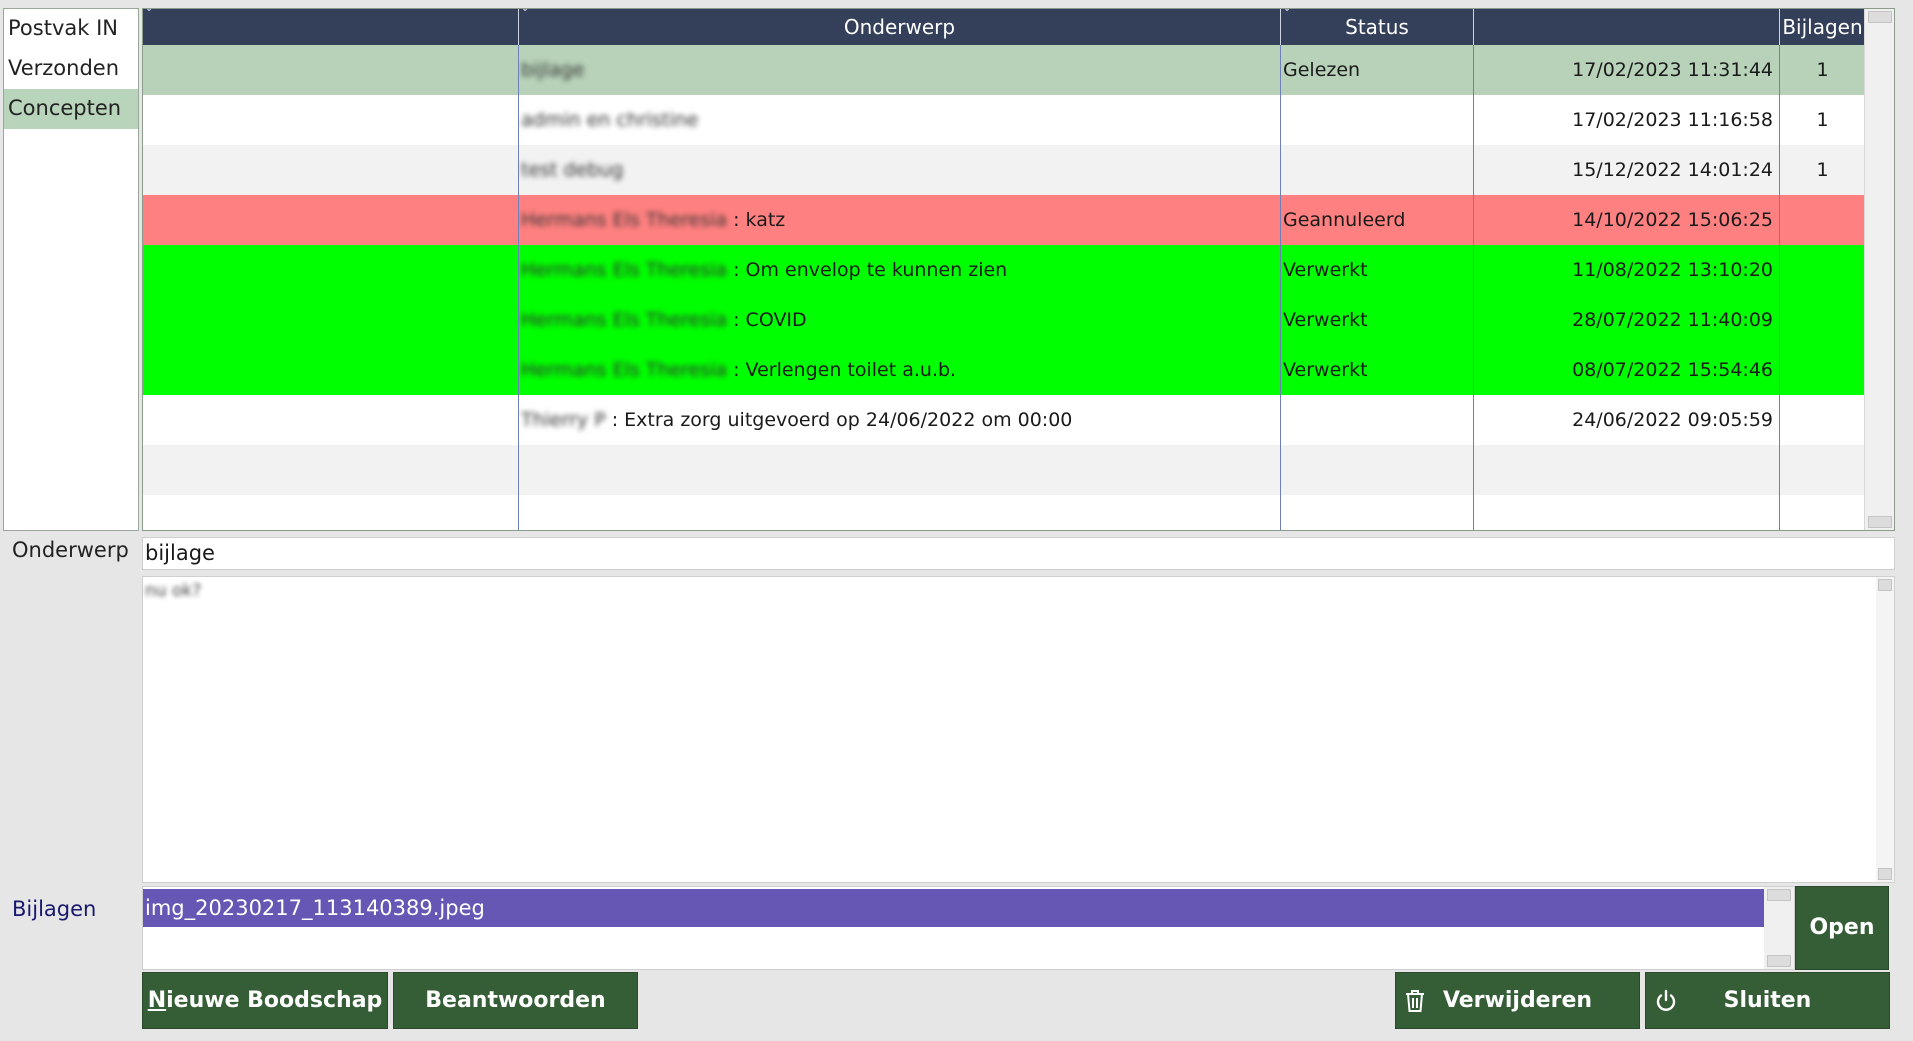 The width and height of the screenshot is (1913, 1041). What do you see at coordinates (1879, 269) in the screenshot?
I see `grid-scrollbar` at bounding box center [1879, 269].